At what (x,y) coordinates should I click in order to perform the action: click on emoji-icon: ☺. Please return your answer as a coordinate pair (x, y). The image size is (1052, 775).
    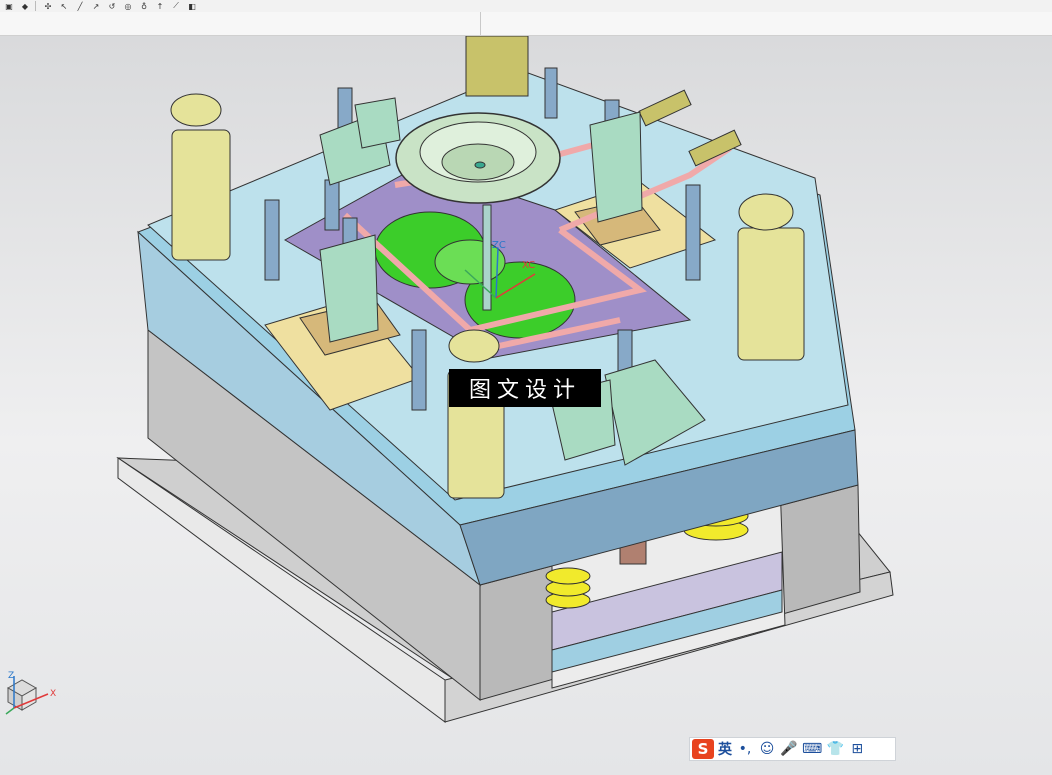
    Looking at the image, I should click on (767, 749).